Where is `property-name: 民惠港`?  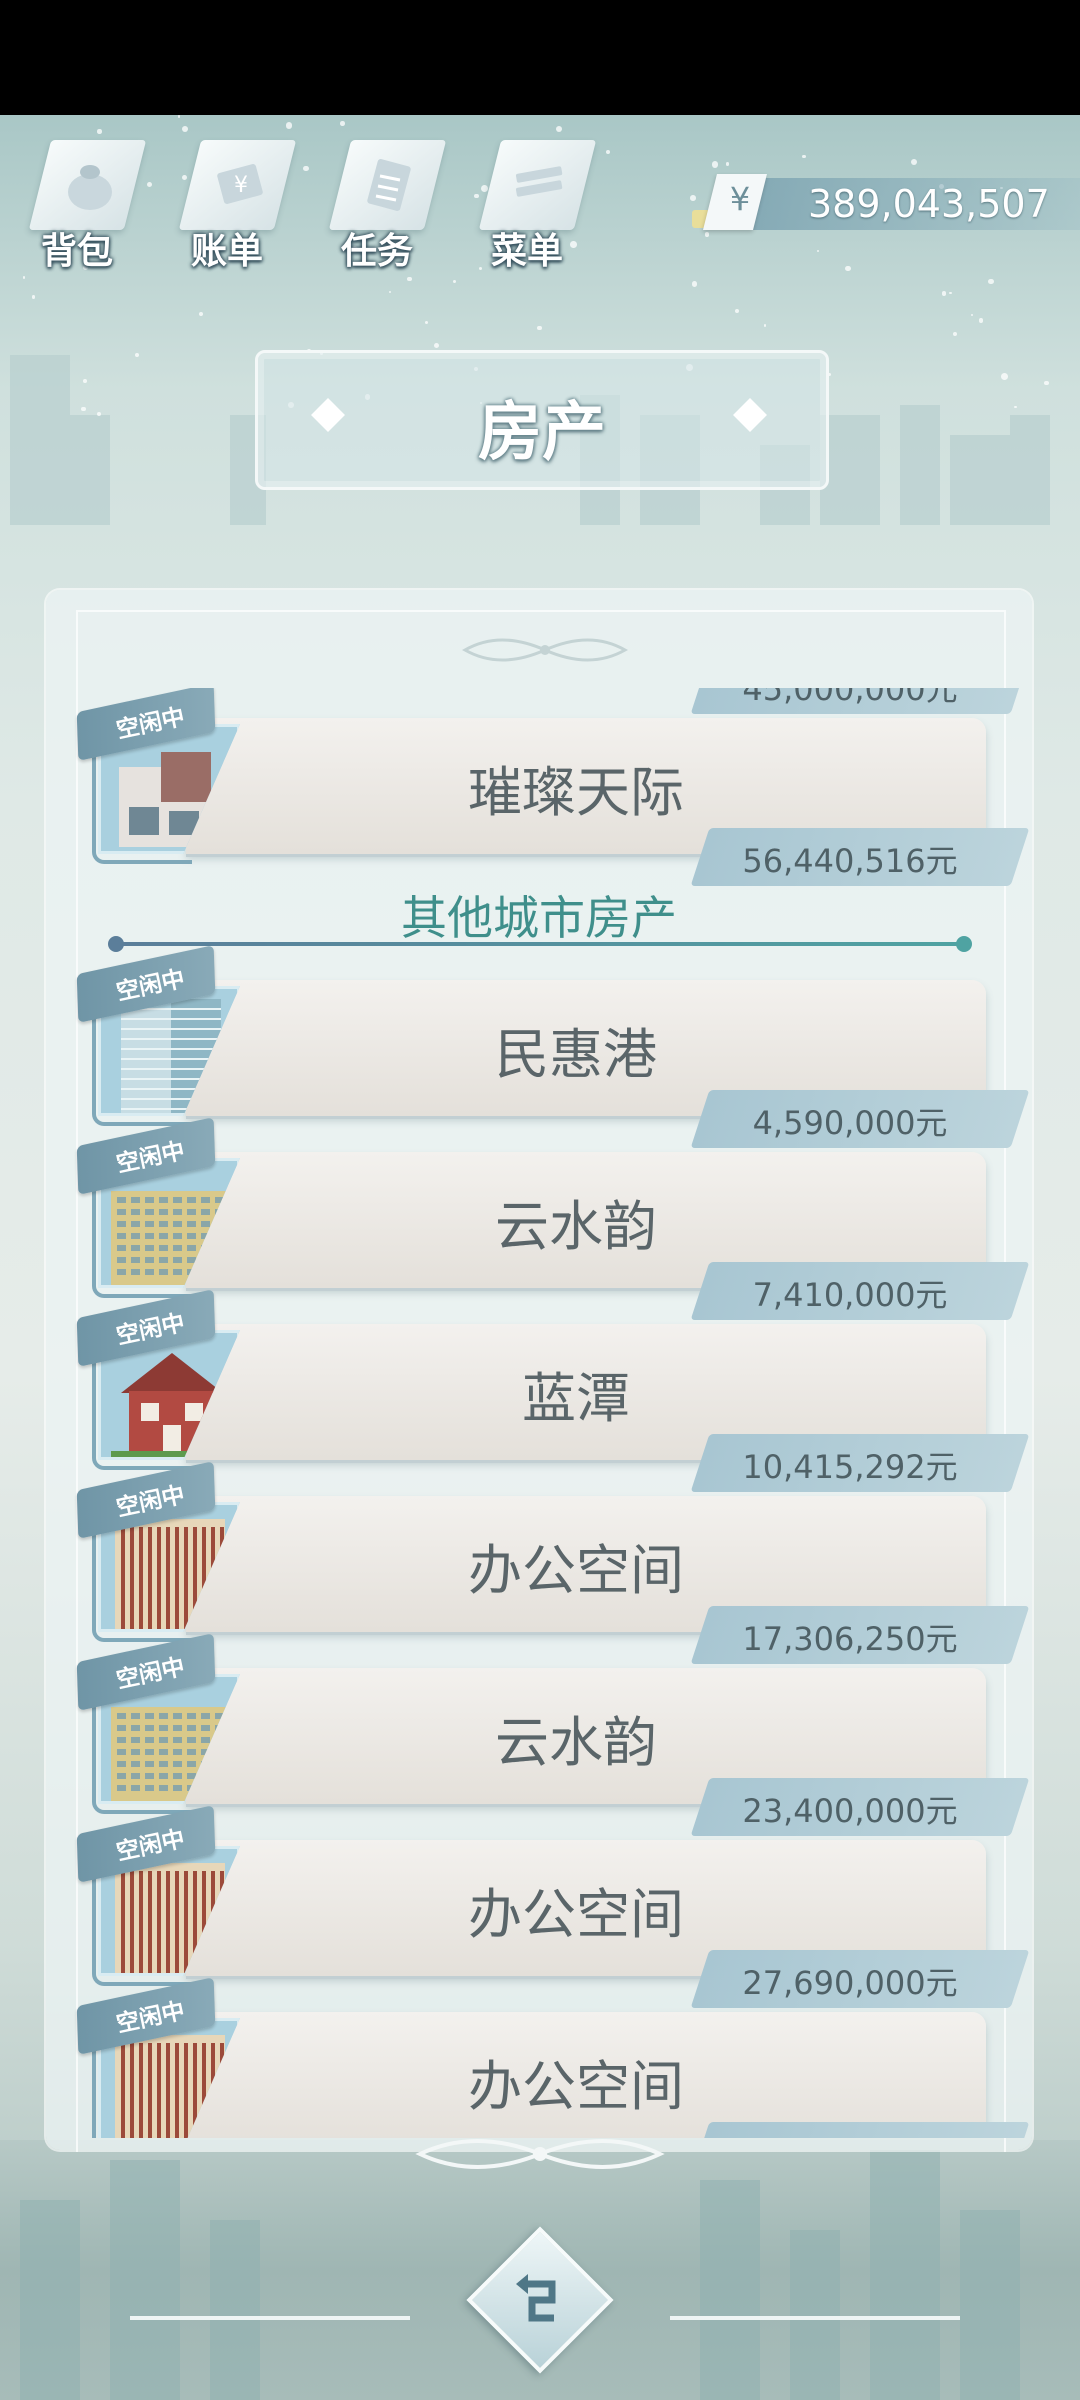 property-name: 民惠港 is located at coordinates (576, 1054).